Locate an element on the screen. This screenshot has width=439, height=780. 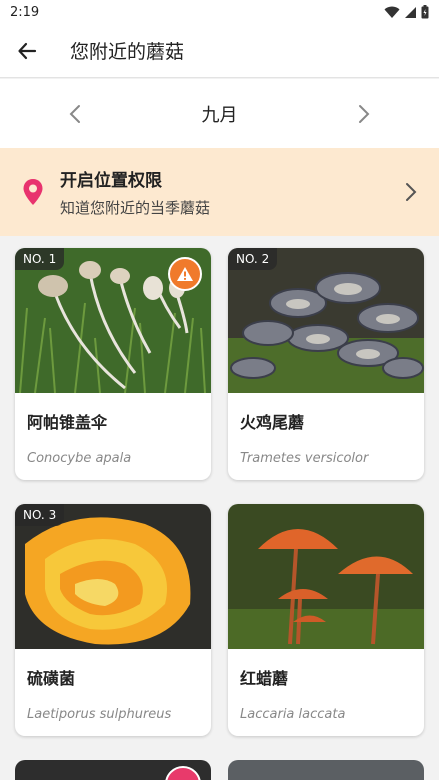
mushroom-name: 阿帕锥盖伞 is located at coordinates (67, 422).